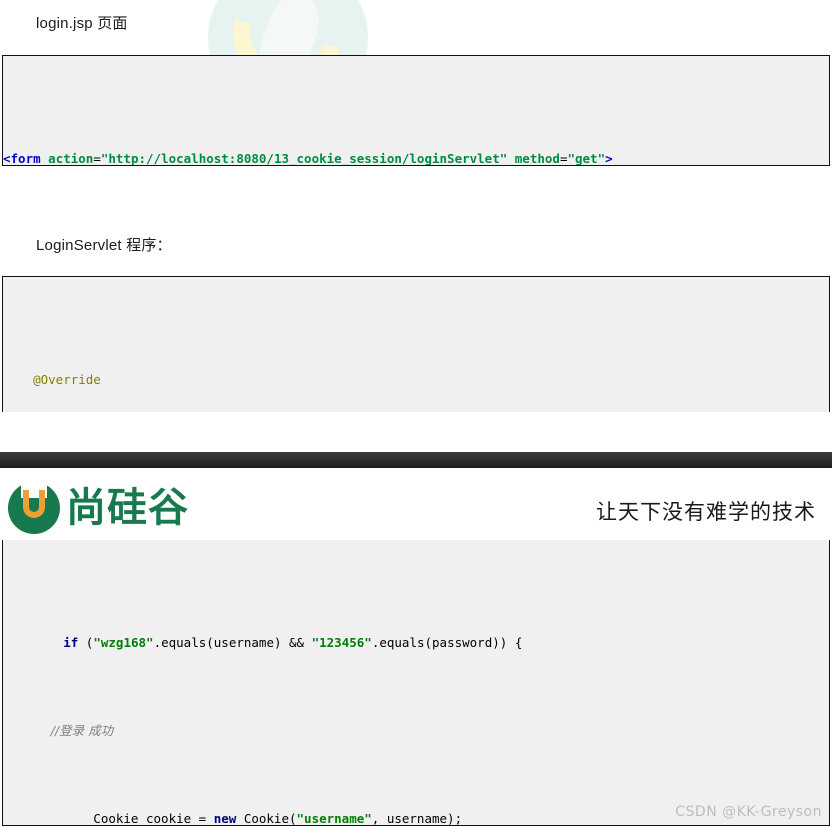 Image resolution: width=832 pixels, height=826 pixels. What do you see at coordinates (58, 730) in the screenshot?
I see `token-comment: //登录 成功` at bounding box center [58, 730].